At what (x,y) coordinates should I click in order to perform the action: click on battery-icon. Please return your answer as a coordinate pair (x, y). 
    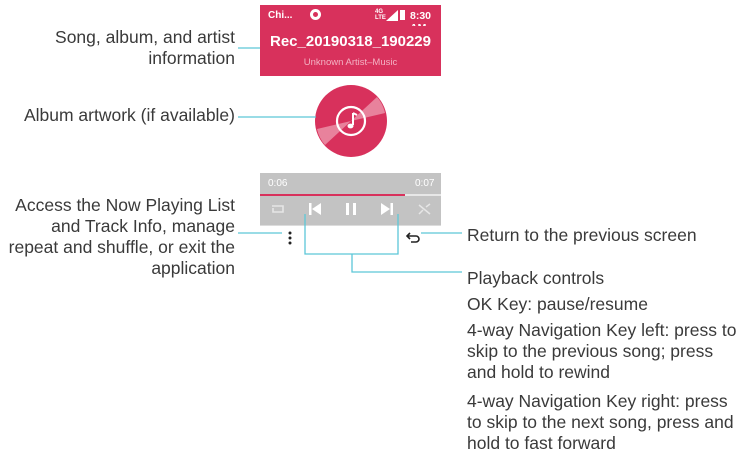
    Looking at the image, I should click on (402, 15).